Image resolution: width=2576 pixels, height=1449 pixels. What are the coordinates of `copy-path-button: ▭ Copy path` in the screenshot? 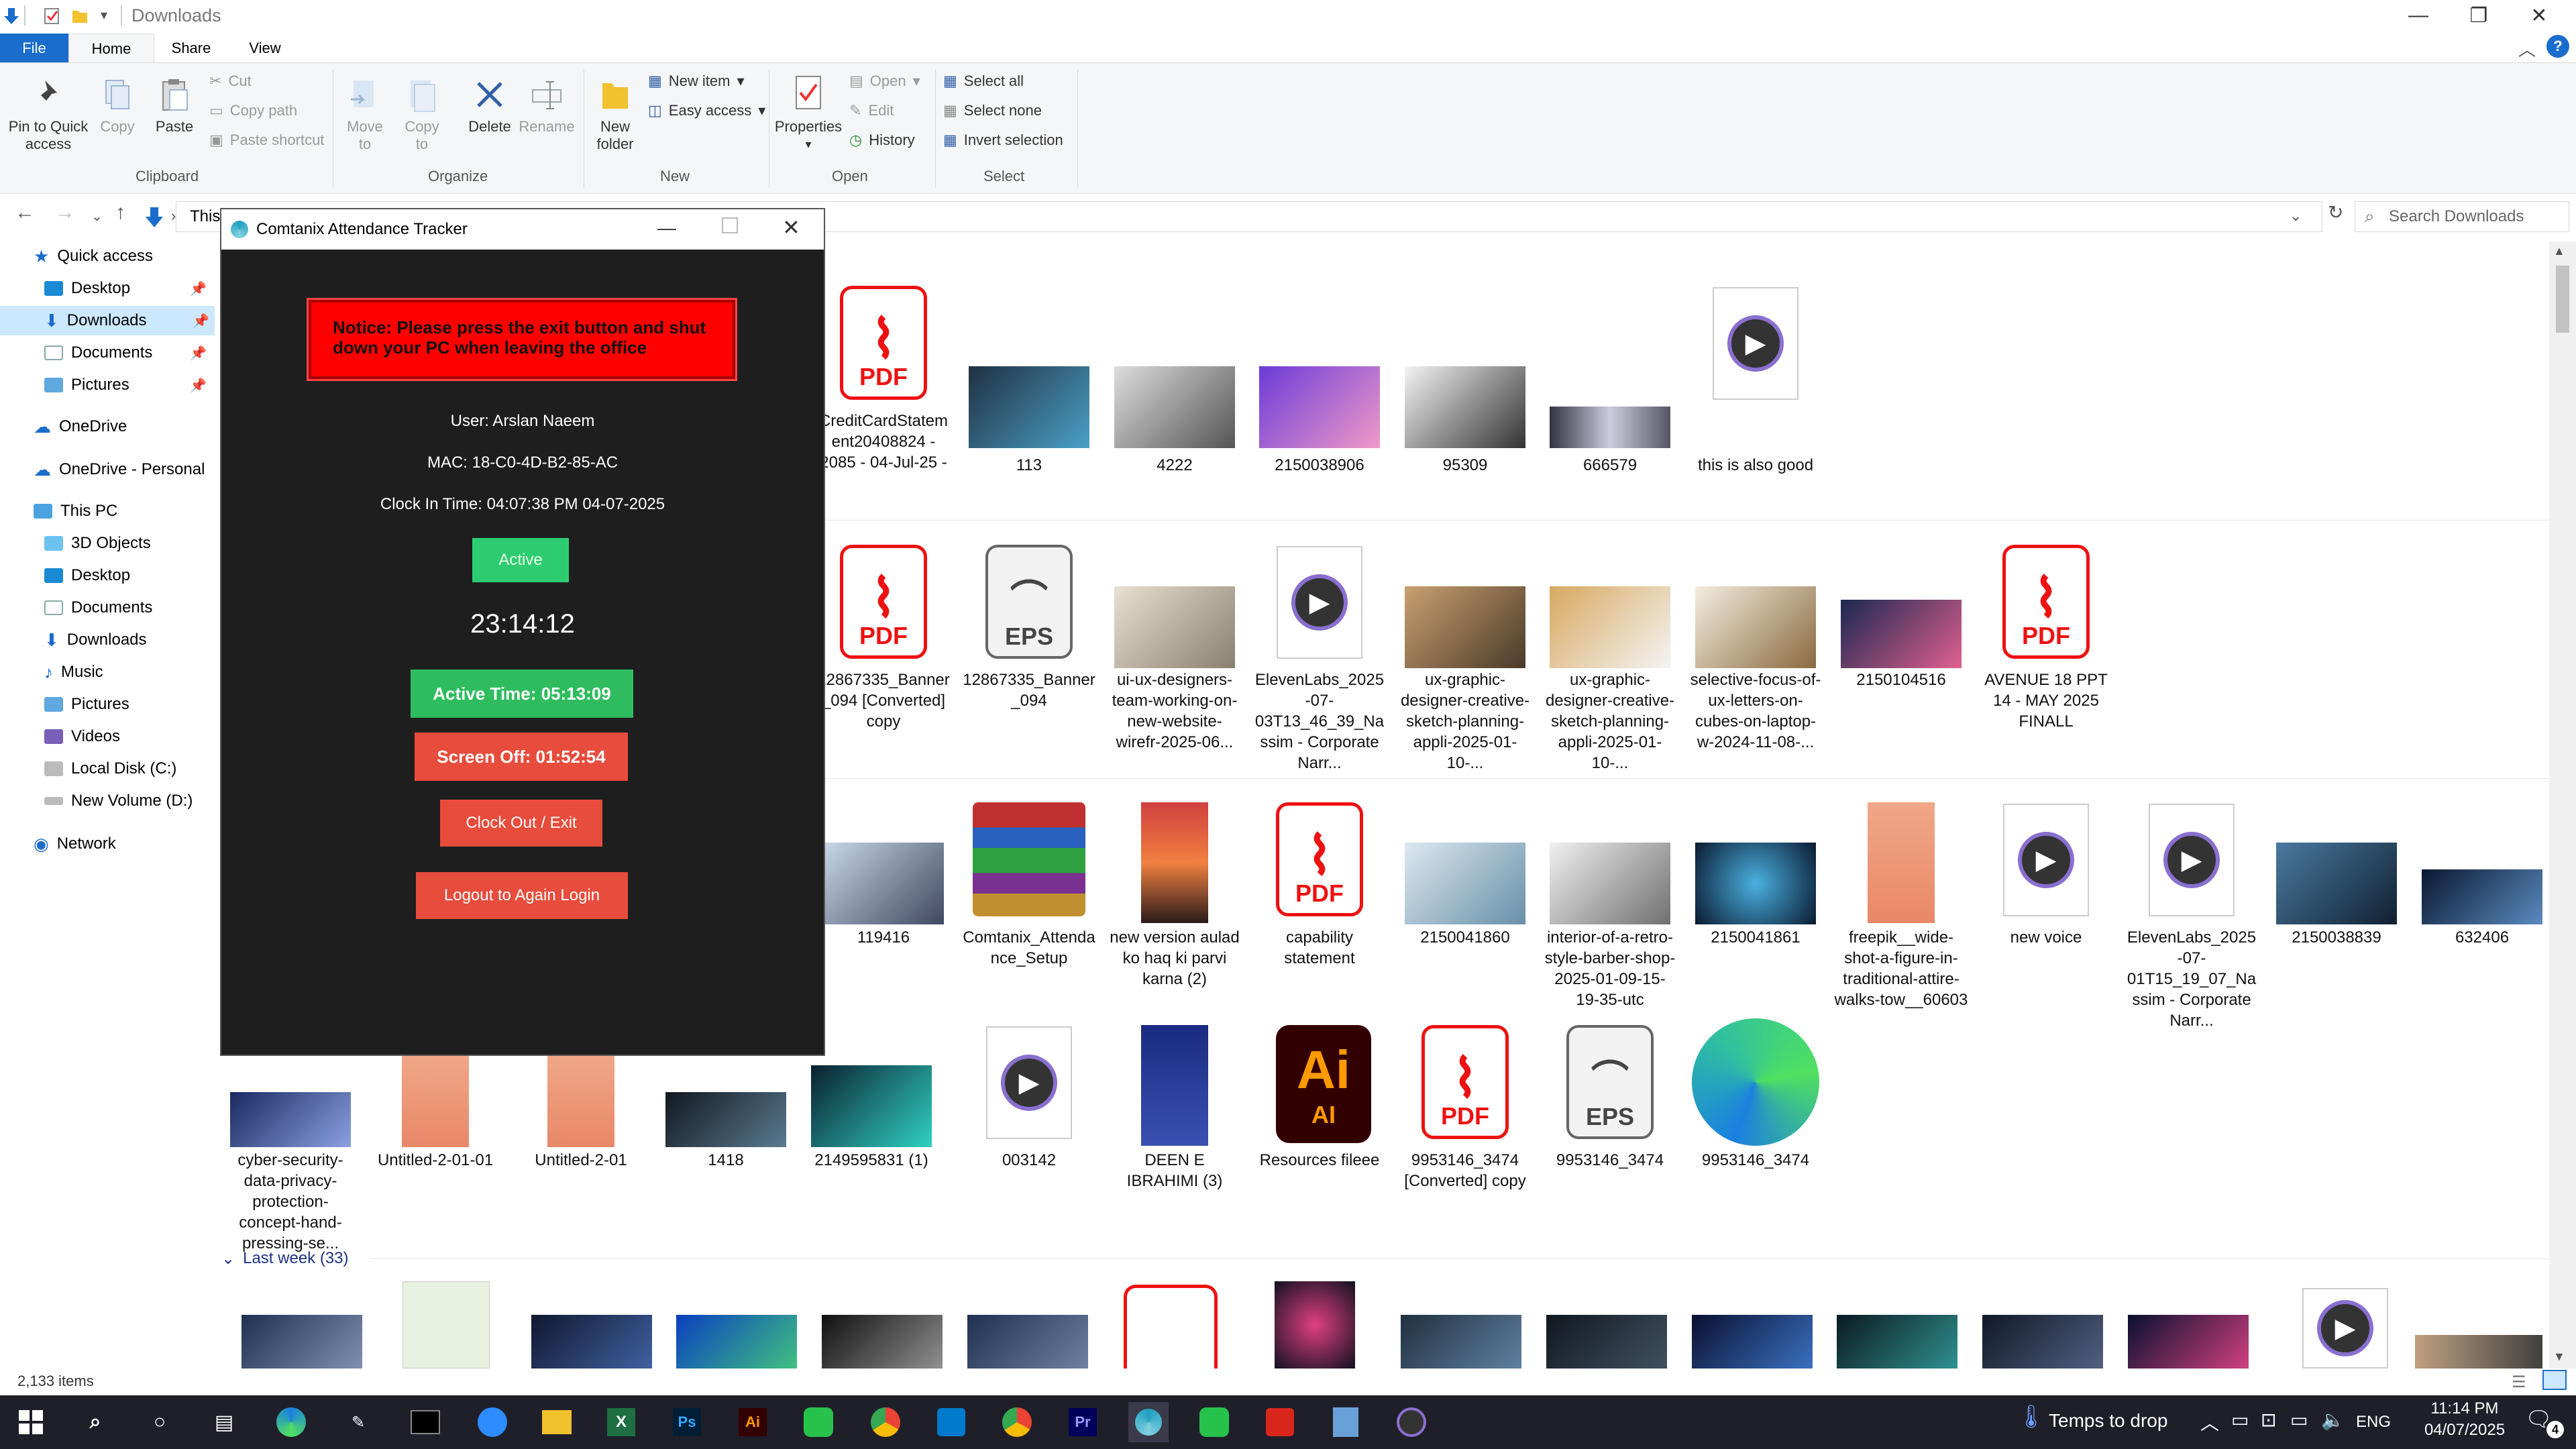 It's located at (253, 110).